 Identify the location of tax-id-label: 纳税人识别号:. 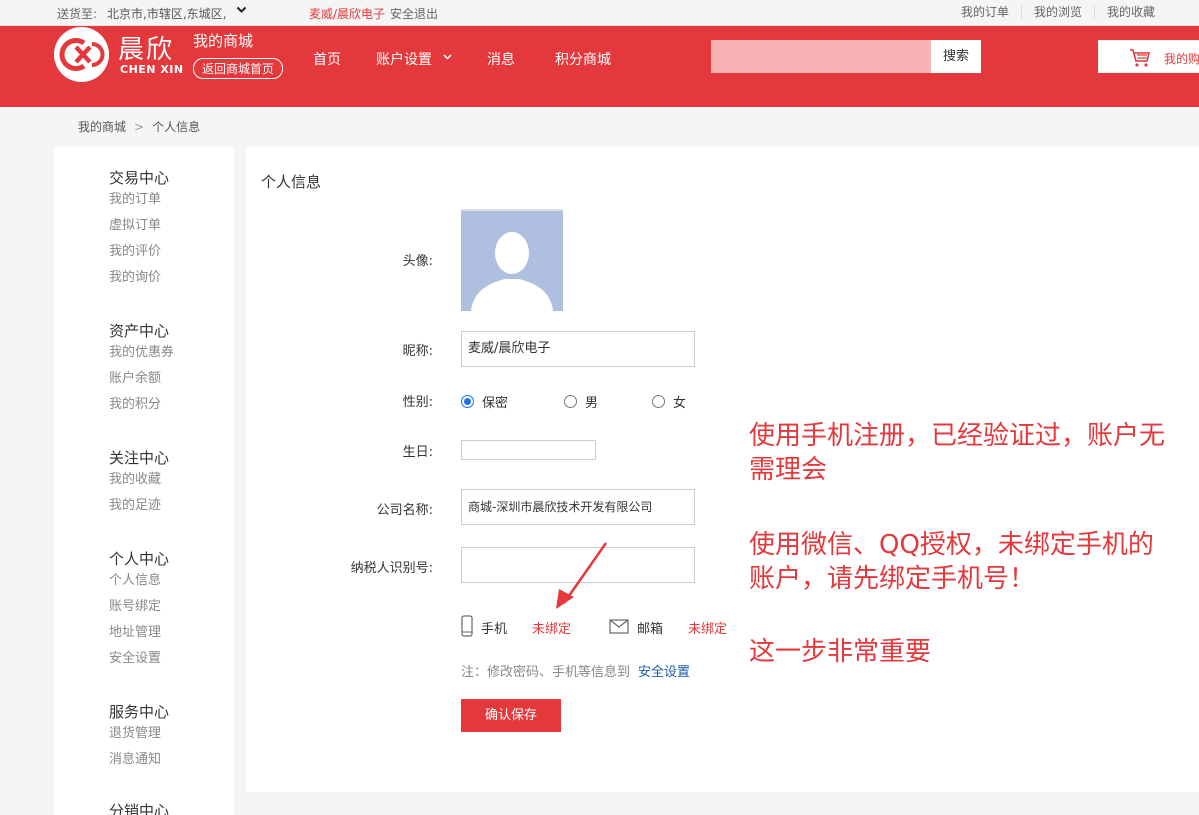
(391, 568).